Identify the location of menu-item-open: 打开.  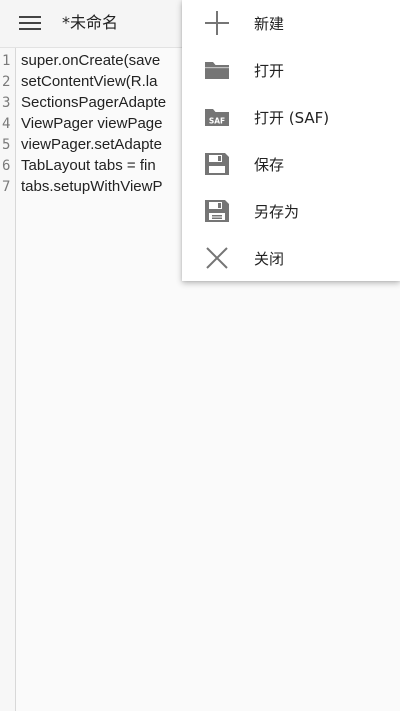
(291, 70).